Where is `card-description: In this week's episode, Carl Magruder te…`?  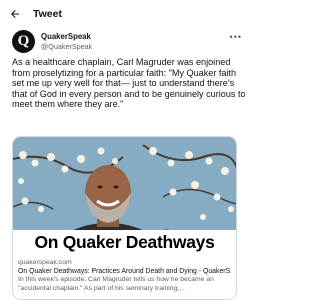
card-description: In this week's episode, Carl Magruder te… is located at coordinates (116, 284).